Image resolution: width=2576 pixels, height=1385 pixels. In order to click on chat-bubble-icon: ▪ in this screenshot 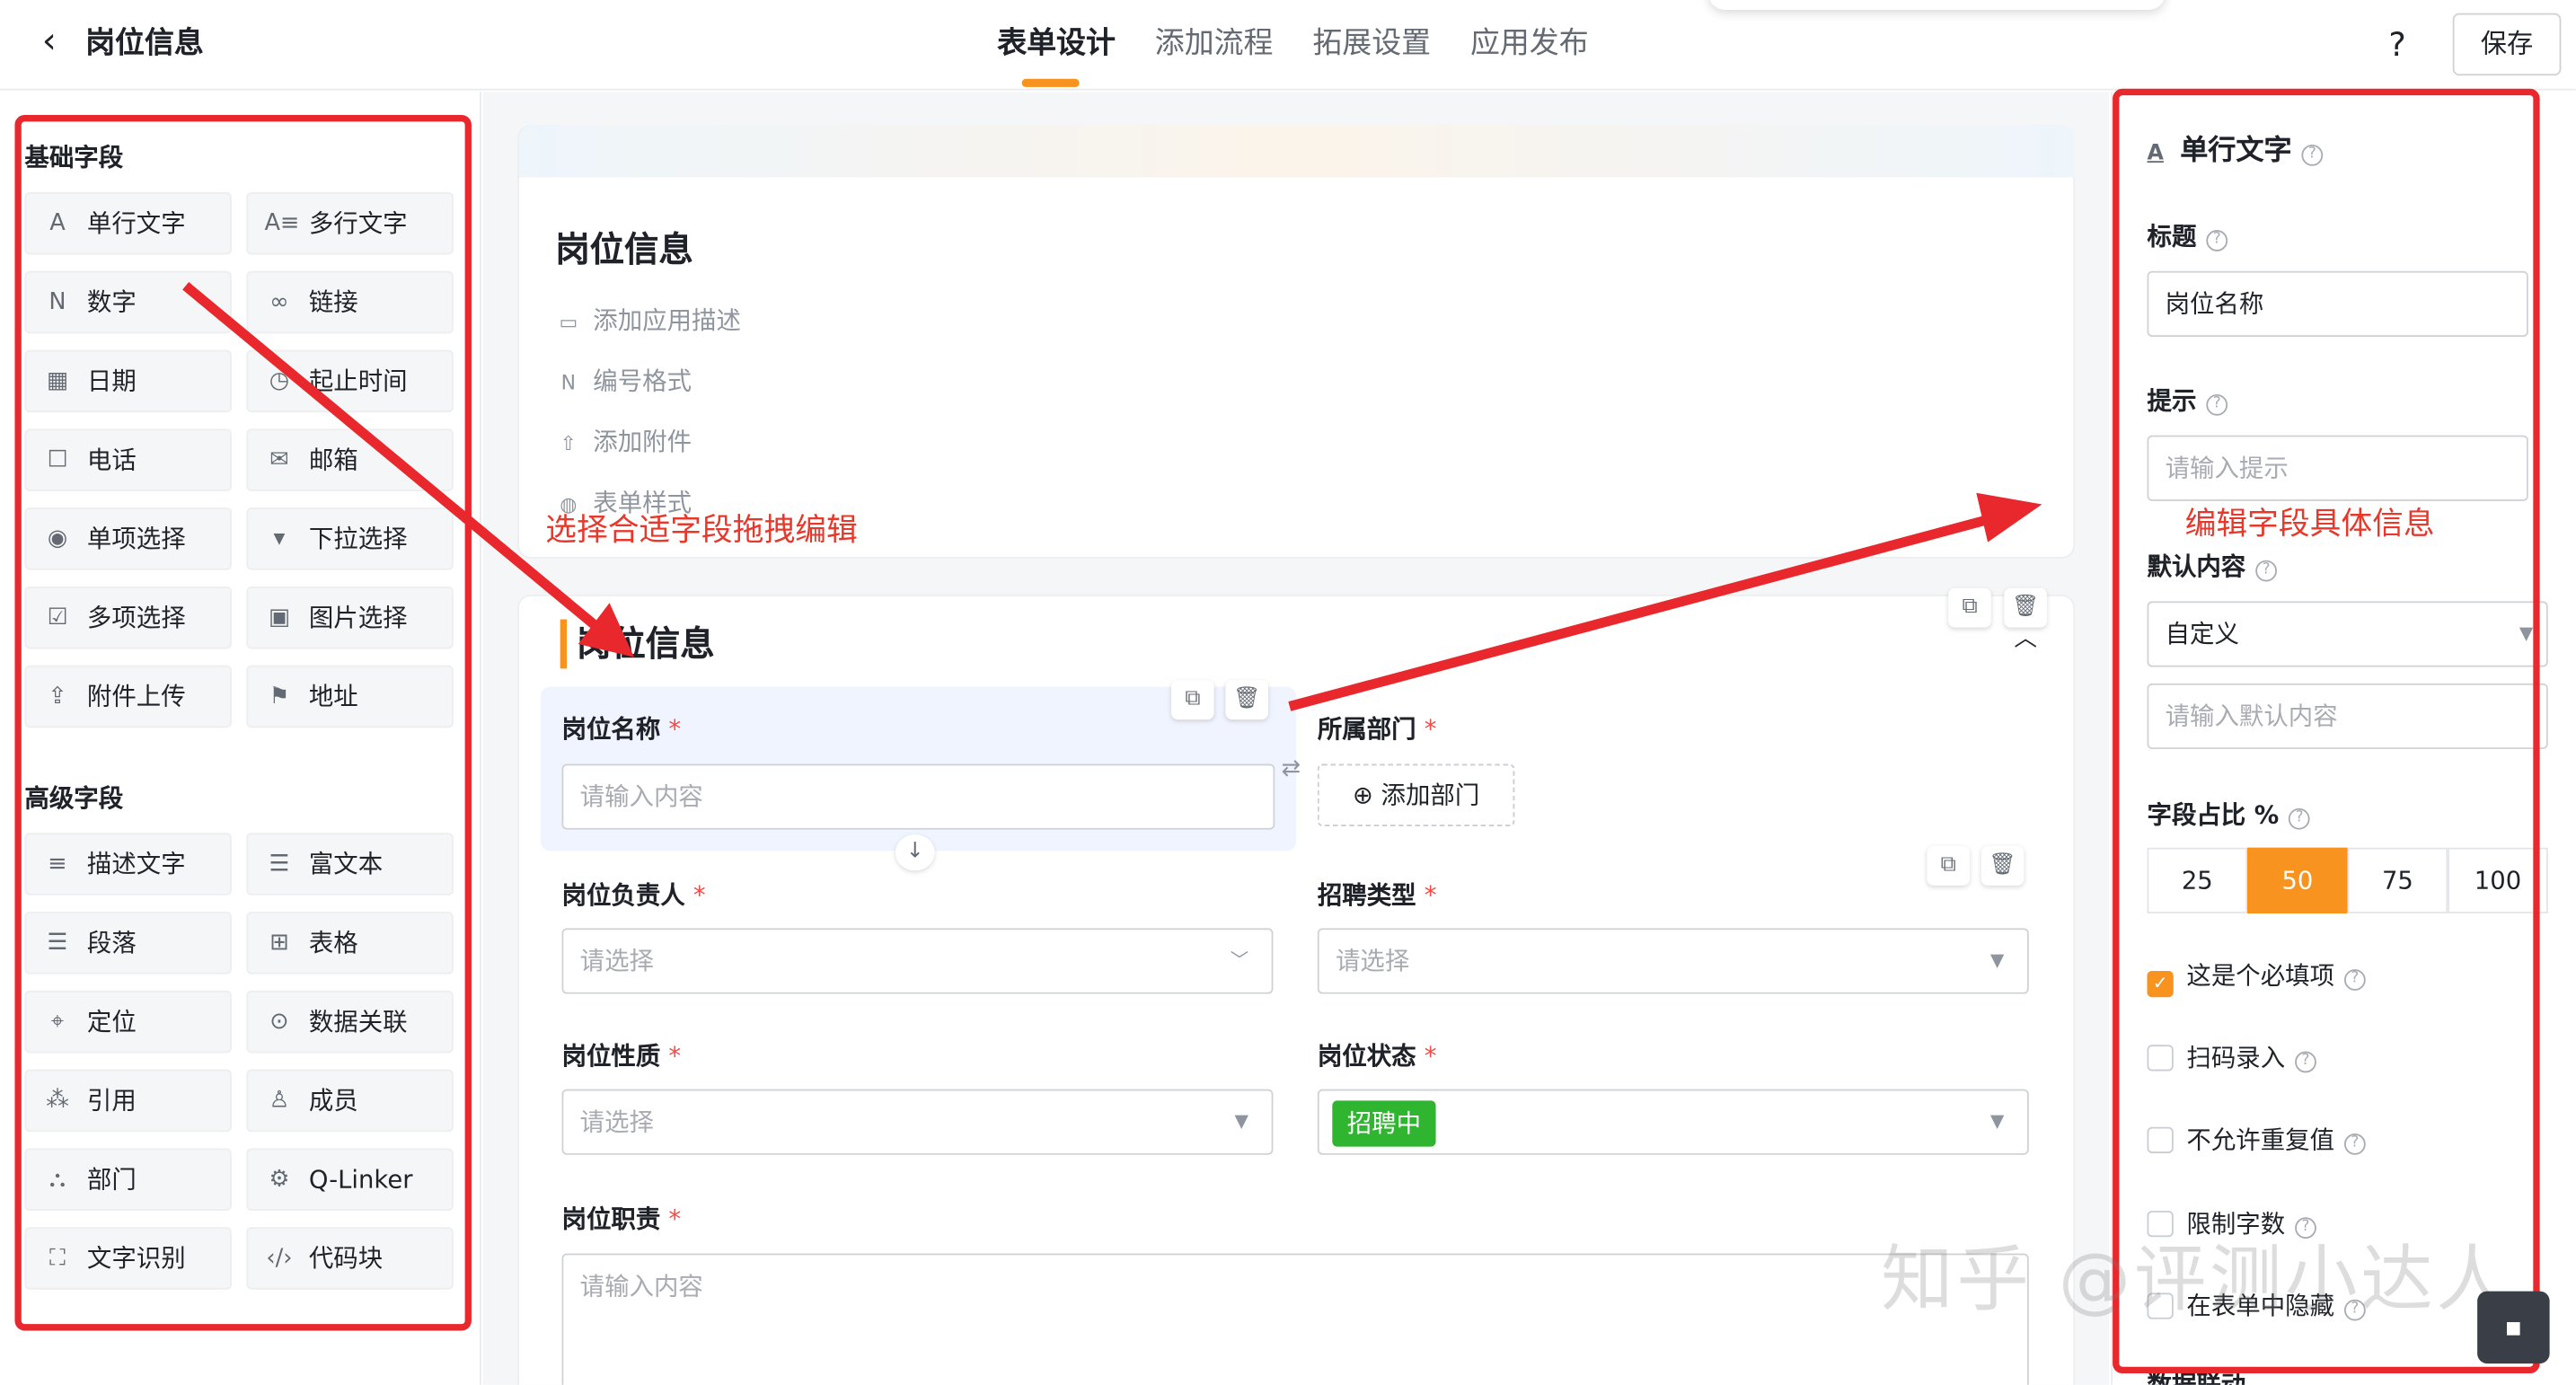, I will do `click(2513, 1327)`.